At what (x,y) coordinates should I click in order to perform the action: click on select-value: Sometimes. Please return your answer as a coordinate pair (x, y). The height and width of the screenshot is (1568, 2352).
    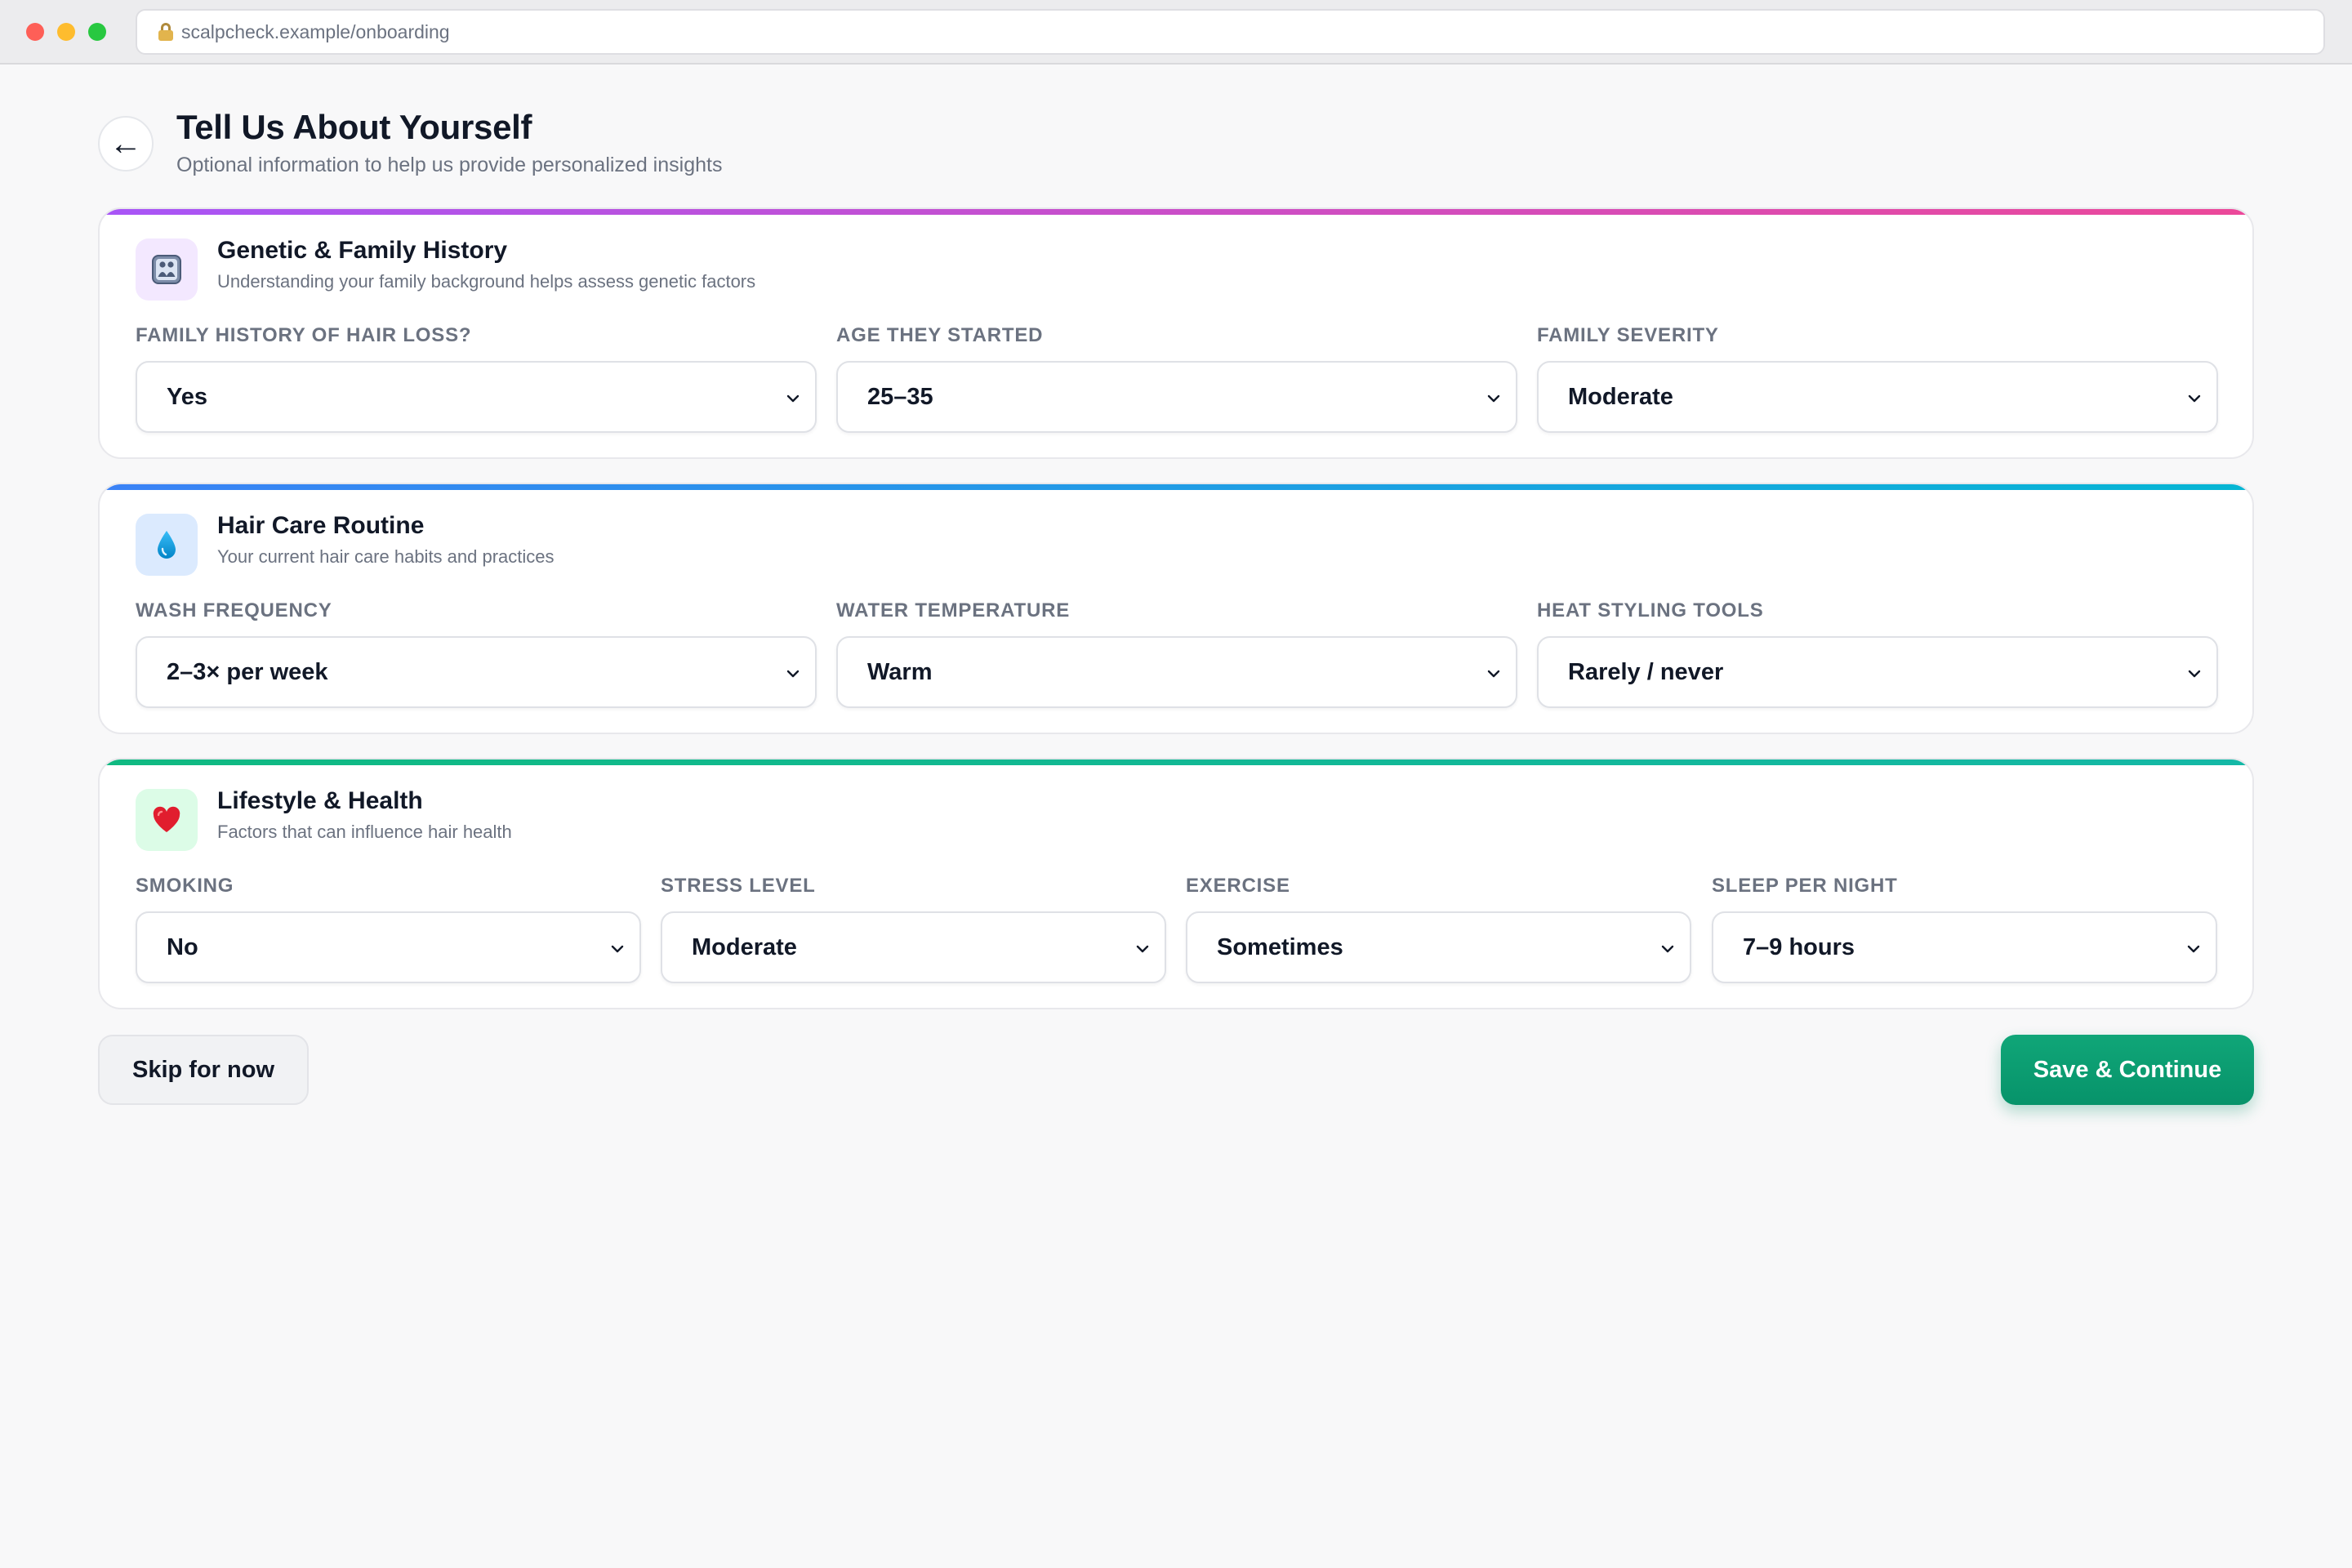
    Looking at the image, I should click on (1280, 946).